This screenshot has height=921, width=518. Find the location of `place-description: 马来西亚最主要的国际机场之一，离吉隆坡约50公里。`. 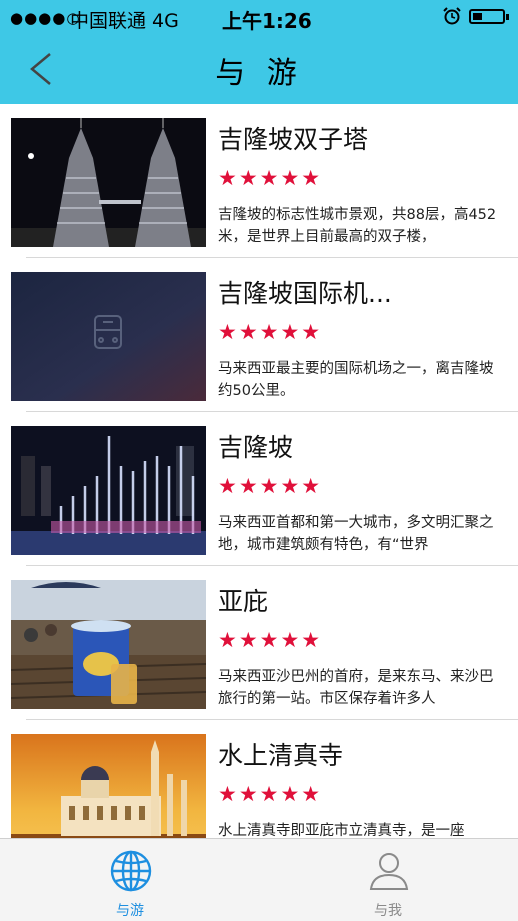

place-description: 马来西亚最主要的国际机场之一，离吉隆坡约50公里。 is located at coordinates (356, 380).